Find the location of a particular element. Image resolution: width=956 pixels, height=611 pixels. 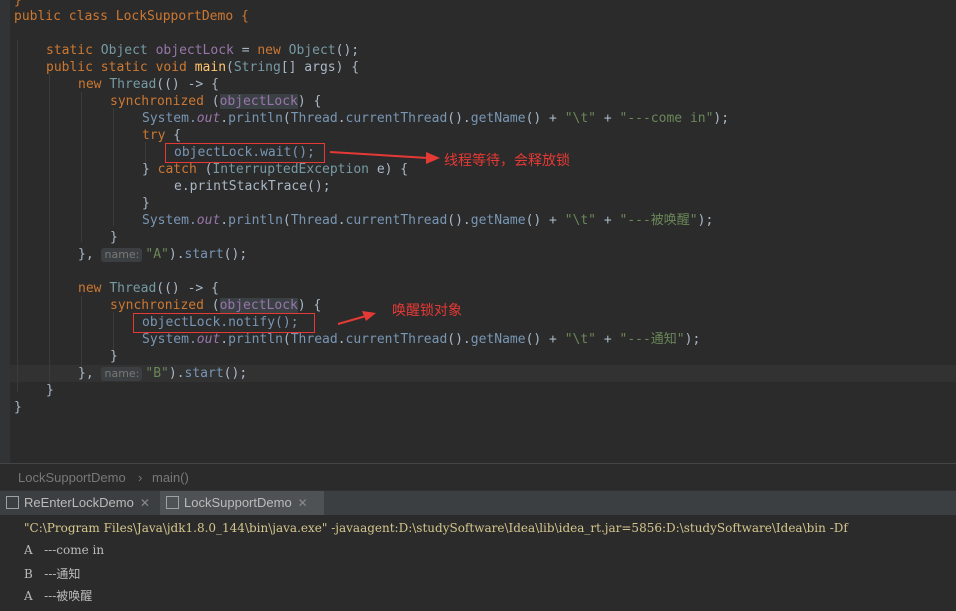

tab-reenterlockdemo: ReEnterLockDemo ✕ is located at coordinates (79, 503).